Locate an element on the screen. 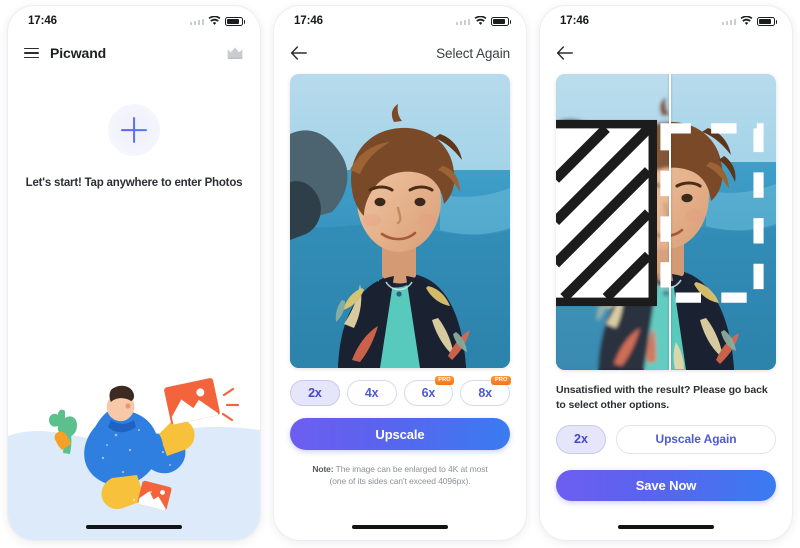  select-again-button: Select Again is located at coordinates (473, 53).